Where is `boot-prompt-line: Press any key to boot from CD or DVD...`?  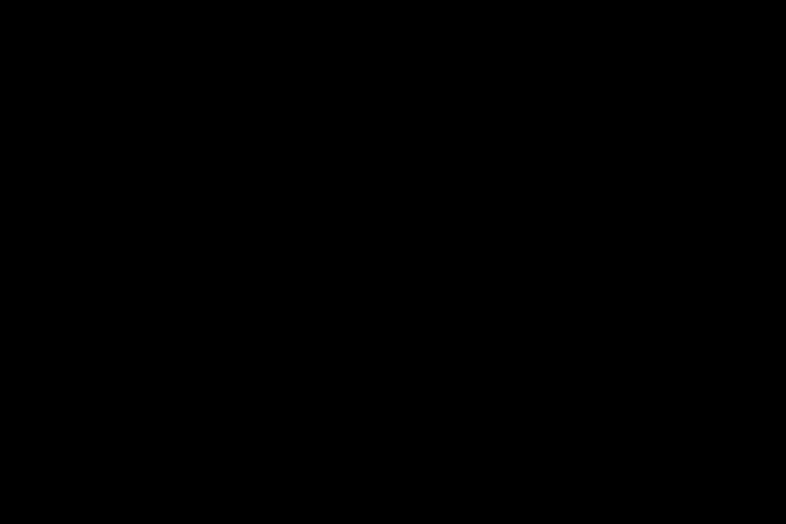
boot-prompt-line: Press any key to boot from CD or DVD... is located at coordinates (173, 28).